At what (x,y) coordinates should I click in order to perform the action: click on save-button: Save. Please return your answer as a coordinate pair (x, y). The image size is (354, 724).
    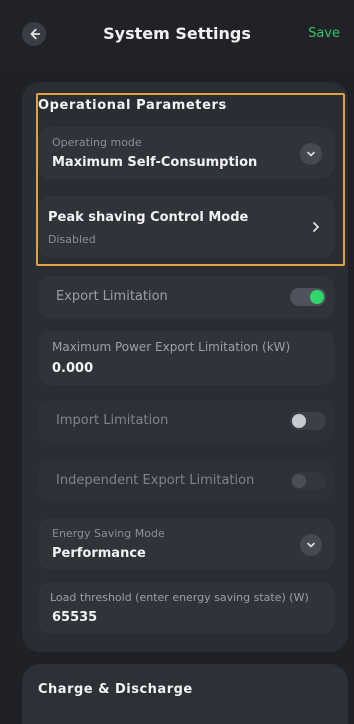
    Looking at the image, I should click on (324, 33).